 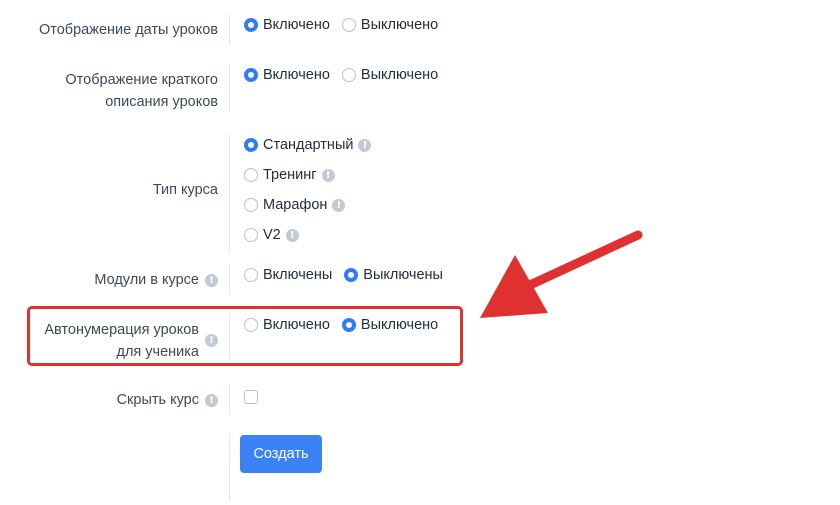 I want to click on course-type-options: Стандартный ! Тренинг ! Марафон ! V2 !, so click(x=308, y=190).